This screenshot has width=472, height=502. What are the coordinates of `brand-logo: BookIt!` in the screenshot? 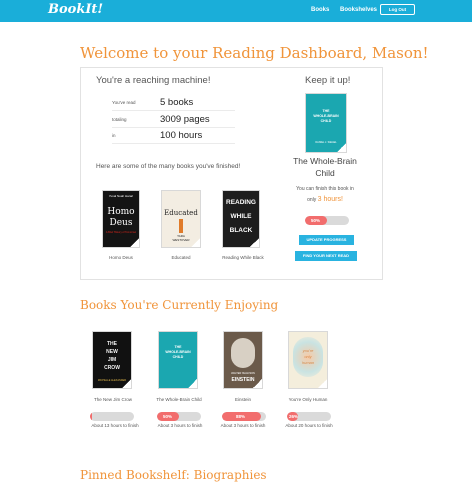 It's located at (75, 9).